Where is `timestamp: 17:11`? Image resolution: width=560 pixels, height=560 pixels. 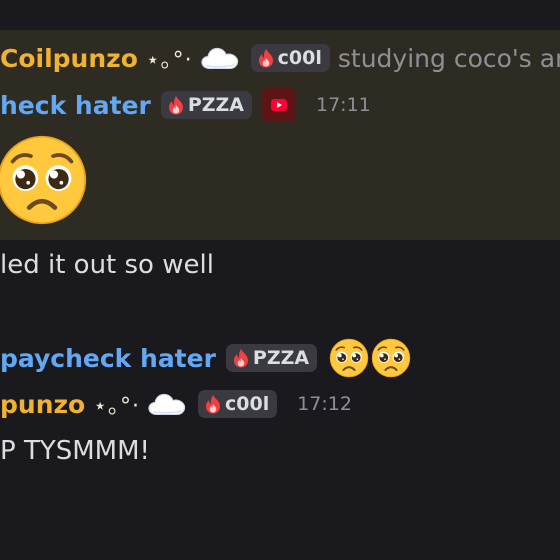
timestamp: 17:11 is located at coordinates (343, 105).